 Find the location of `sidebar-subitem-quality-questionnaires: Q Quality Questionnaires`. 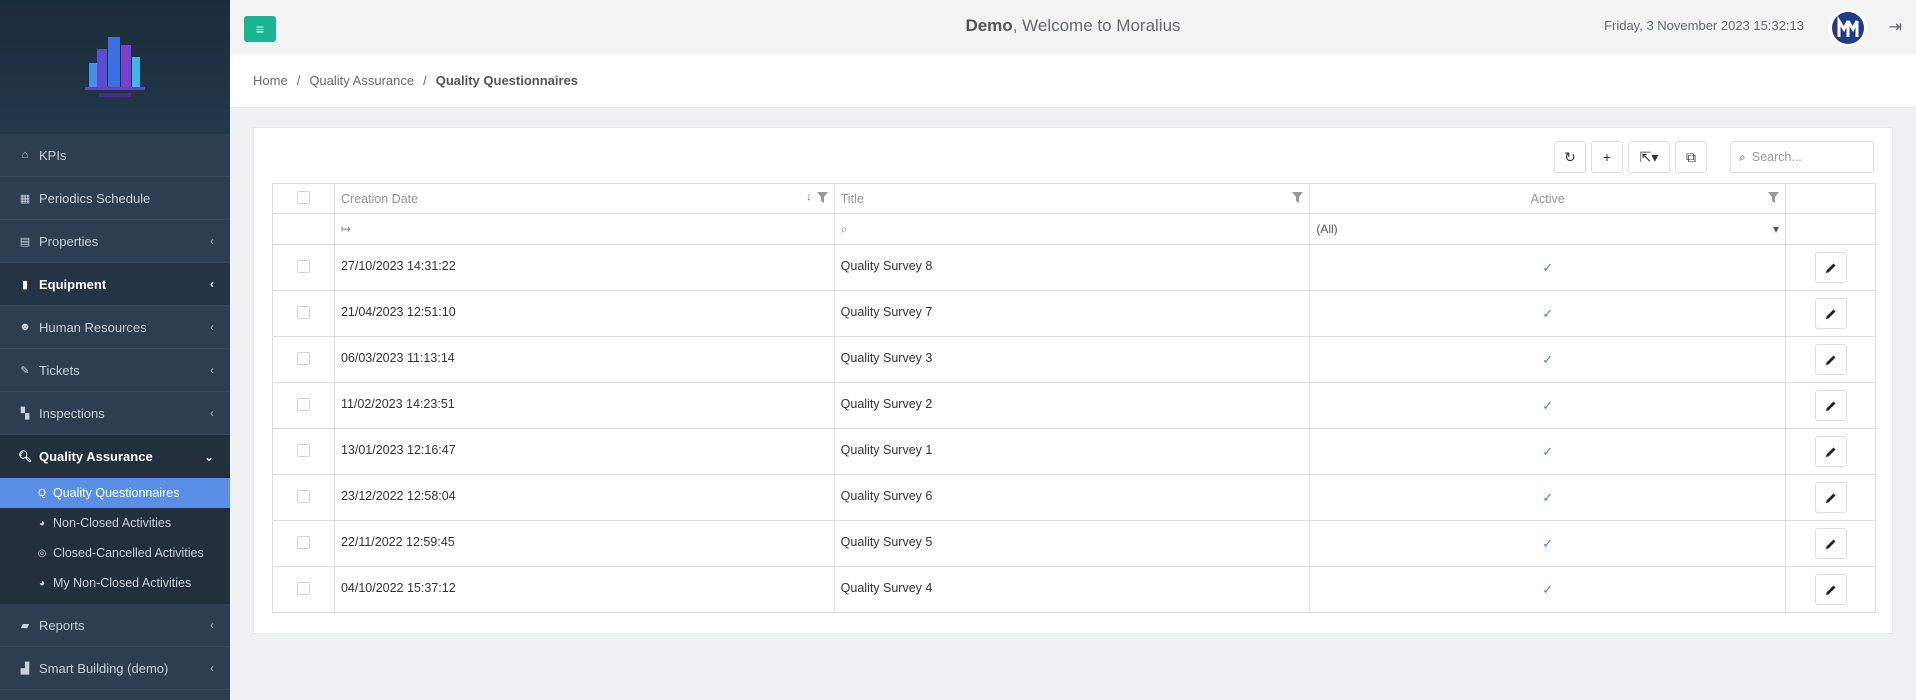

sidebar-subitem-quality-questionnaires: Q Quality Questionnaires is located at coordinates (115, 493).